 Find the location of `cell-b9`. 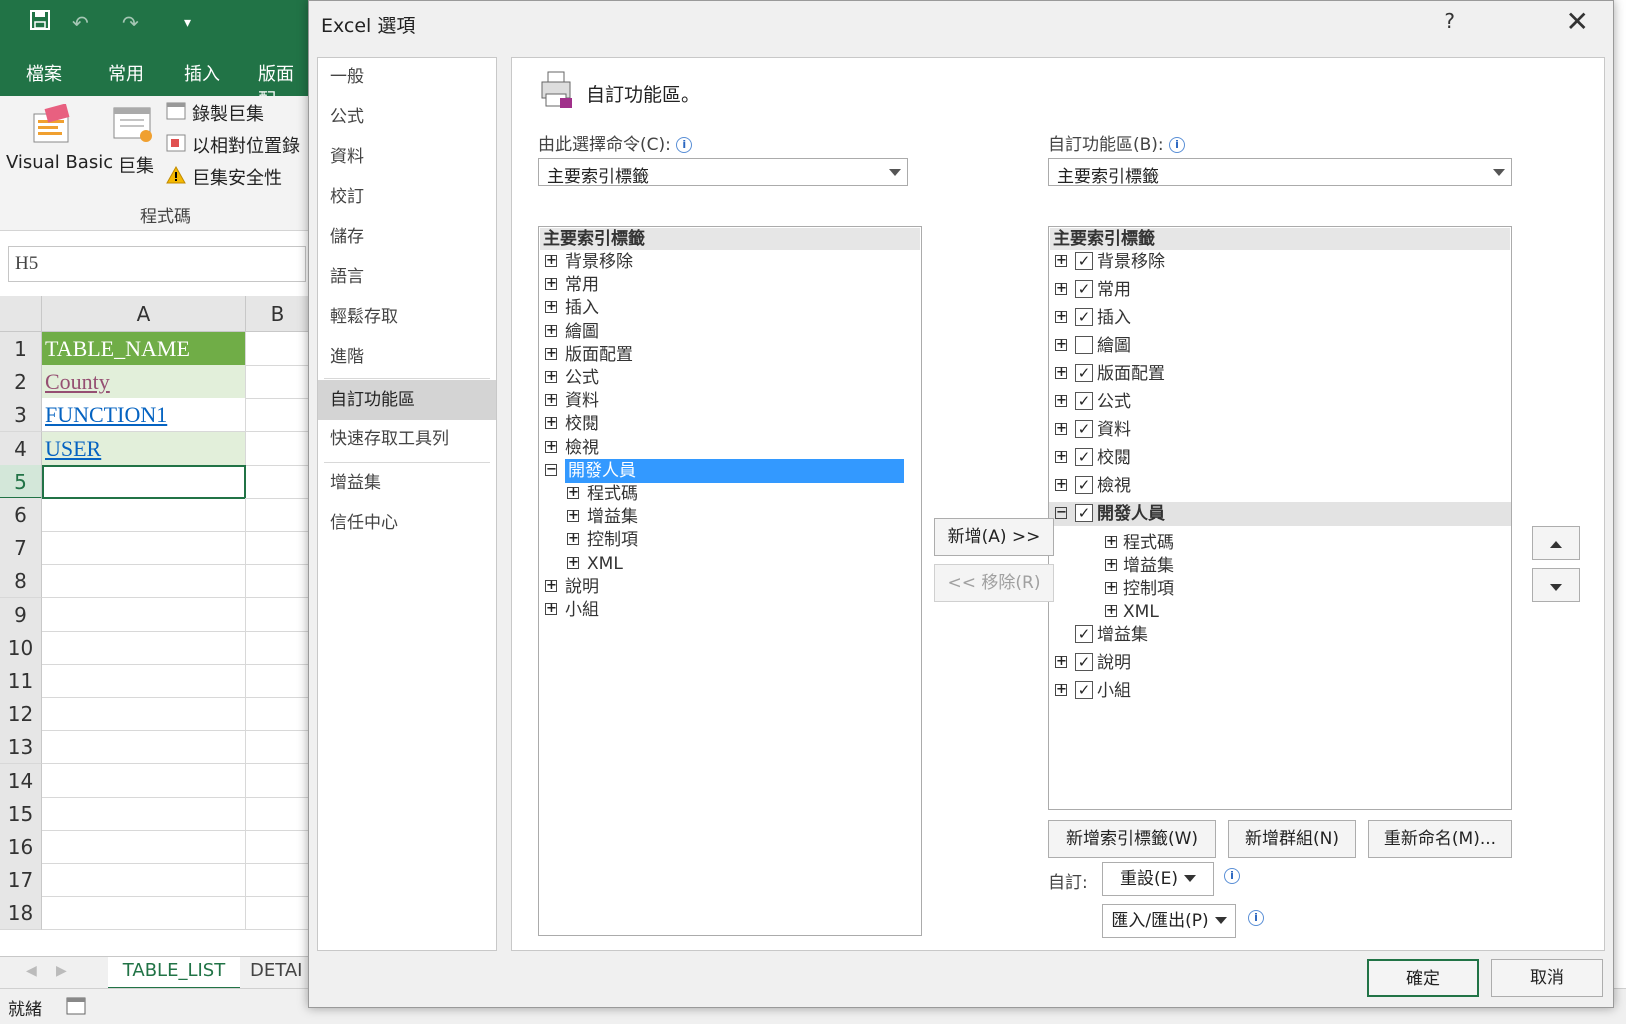

cell-b9 is located at coordinates (278, 615).